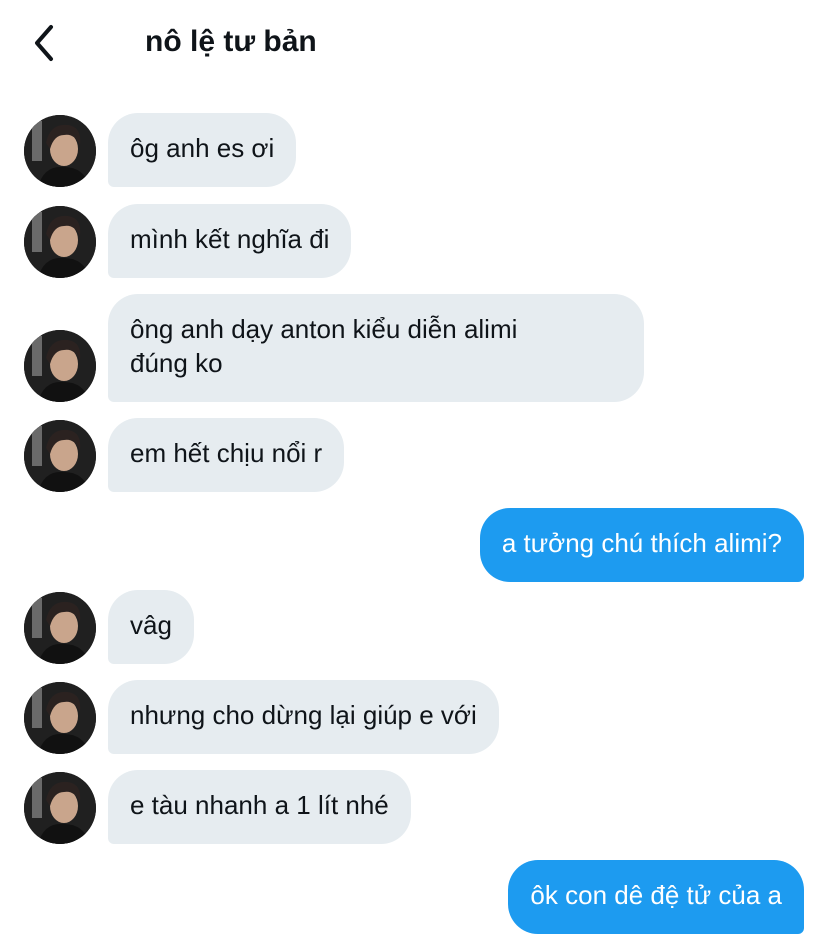  What do you see at coordinates (414, 241) in the screenshot?
I see `message-row: mình kết nghĩa đi` at bounding box center [414, 241].